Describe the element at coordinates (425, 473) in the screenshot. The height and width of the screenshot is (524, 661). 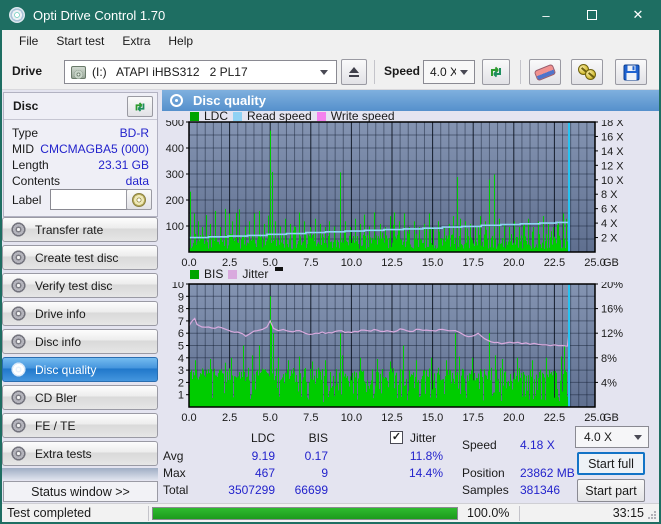
I see `max-jitter-value: 14.4%` at that location.